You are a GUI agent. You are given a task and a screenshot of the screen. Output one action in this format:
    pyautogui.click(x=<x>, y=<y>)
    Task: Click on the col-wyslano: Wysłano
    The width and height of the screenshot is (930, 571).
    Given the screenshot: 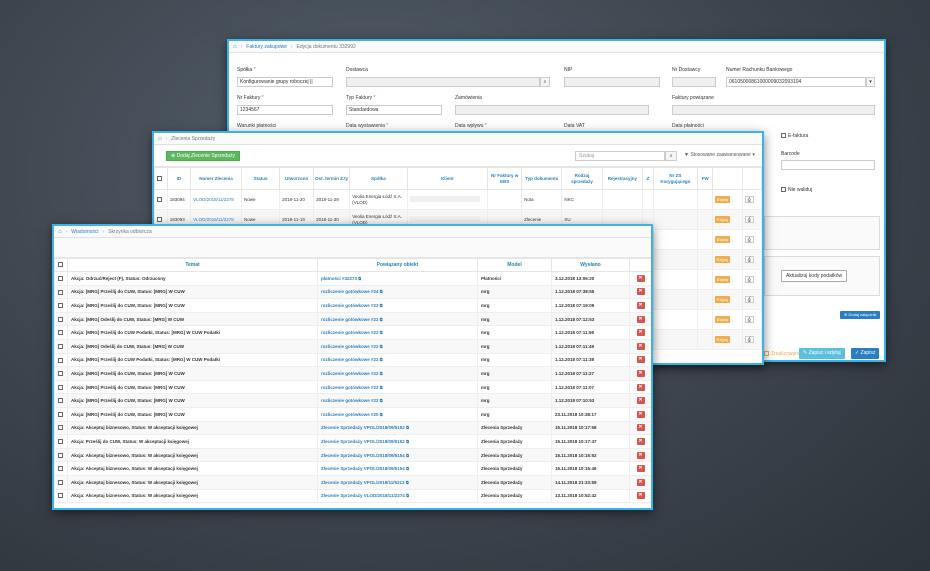 What is the action you would take?
    pyautogui.click(x=590, y=265)
    